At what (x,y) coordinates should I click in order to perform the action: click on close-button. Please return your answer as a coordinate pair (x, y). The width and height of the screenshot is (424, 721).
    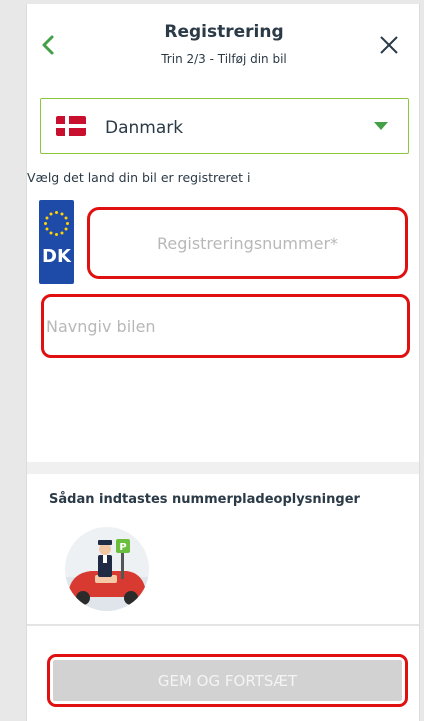
    Looking at the image, I should click on (389, 45).